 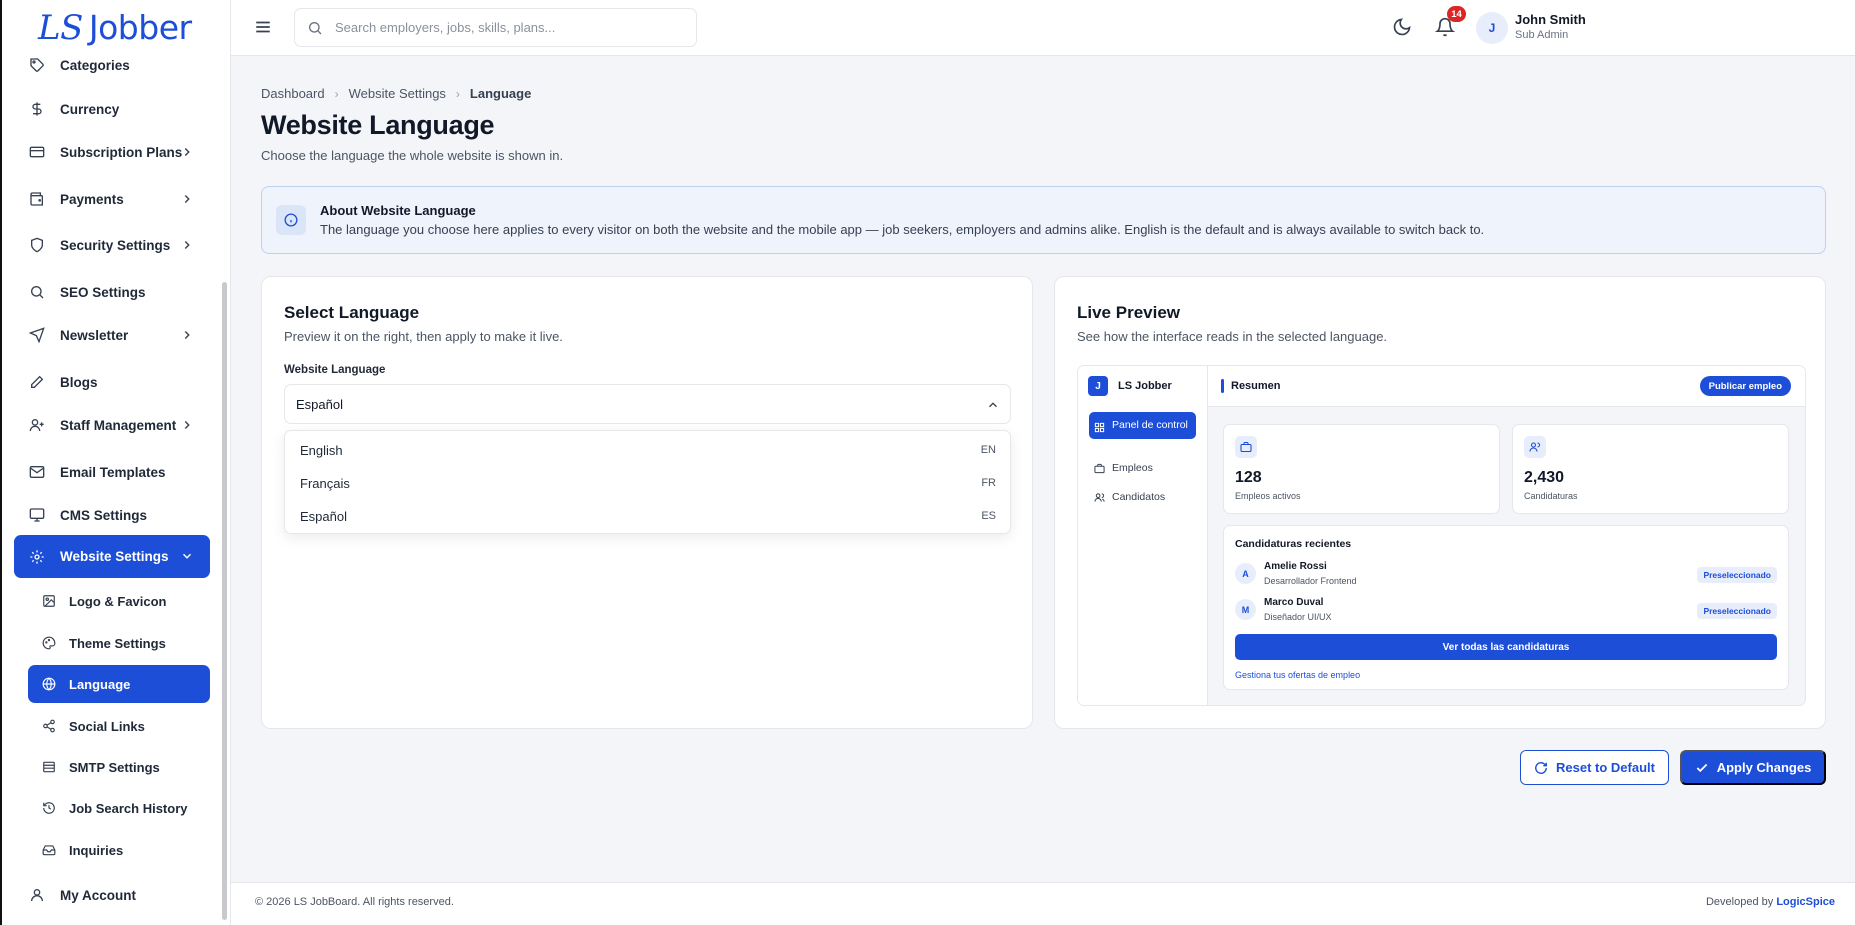 What do you see at coordinates (263, 27) in the screenshot?
I see `menu-icon` at bounding box center [263, 27].